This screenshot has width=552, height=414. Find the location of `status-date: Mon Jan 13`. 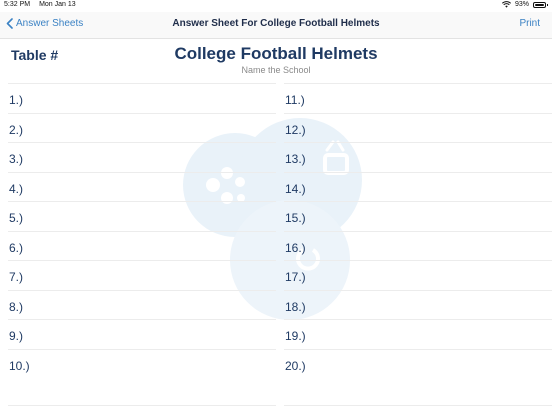

status-date: Mon Jan 13 is located at coordinates (57, 4).